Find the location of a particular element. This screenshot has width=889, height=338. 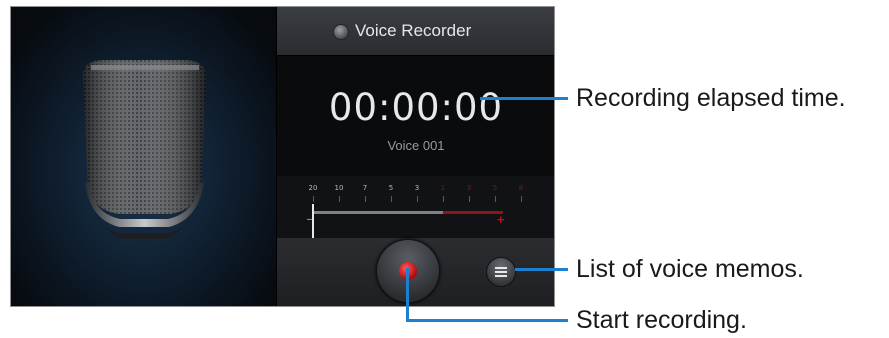

meter-normal-range is located at coordinates (378, 212).